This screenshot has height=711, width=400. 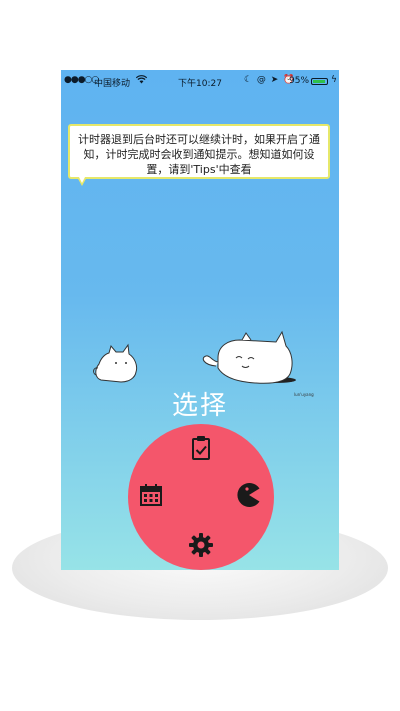 What do you see at coordinates (115, 363) in the screenshot?
I see `sitting-cat-illustration` at bounding box center [115, 363].